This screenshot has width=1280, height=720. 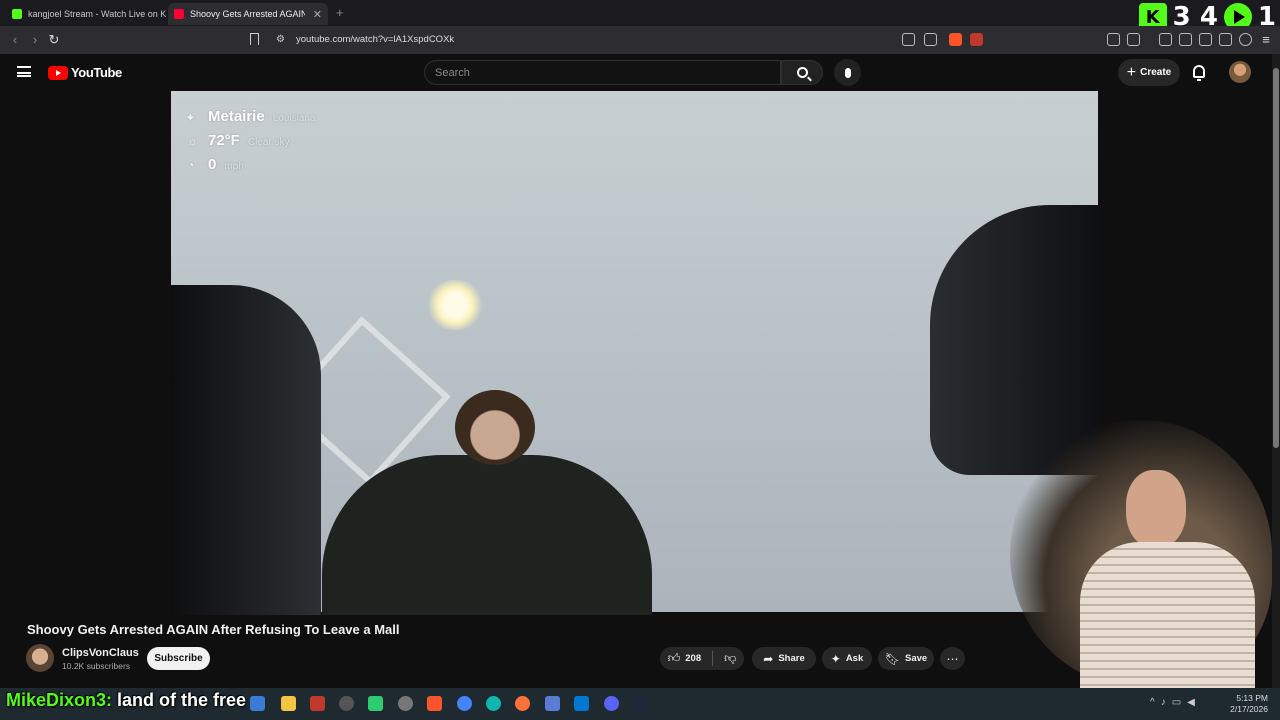 What do you see at coordinates (1252, 698) in the screenshot?
I see `clock-time: 5:13 PM` at bounding box center [1252, 698].